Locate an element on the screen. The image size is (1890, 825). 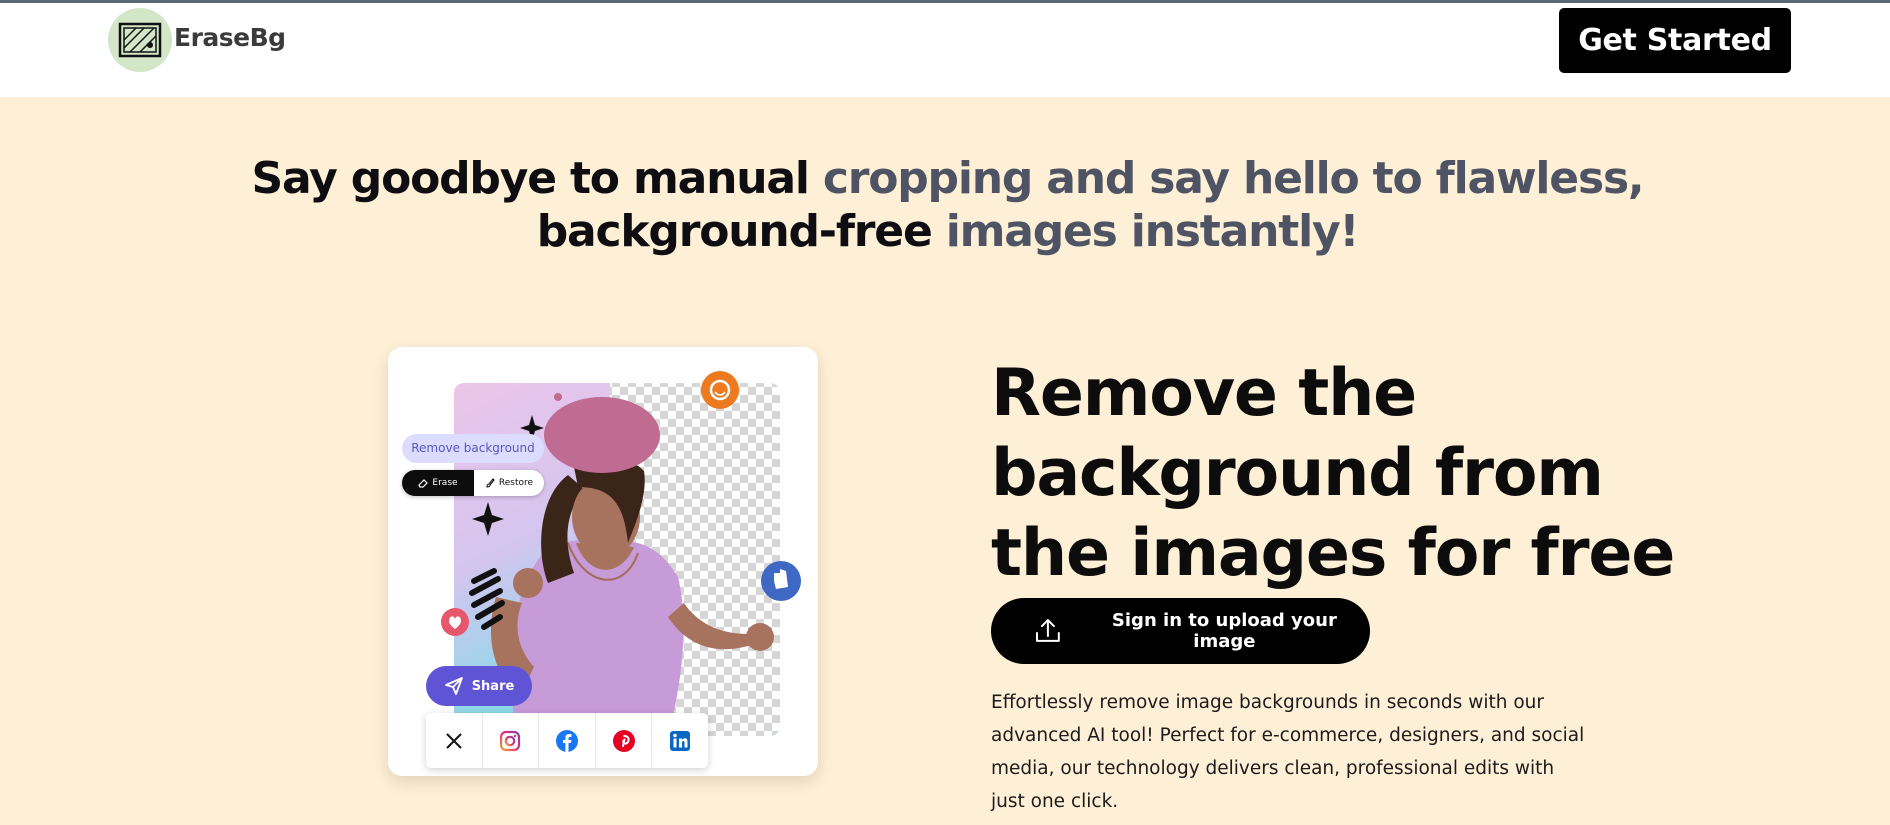
share-button: Share is located at coordinates (479, 686).